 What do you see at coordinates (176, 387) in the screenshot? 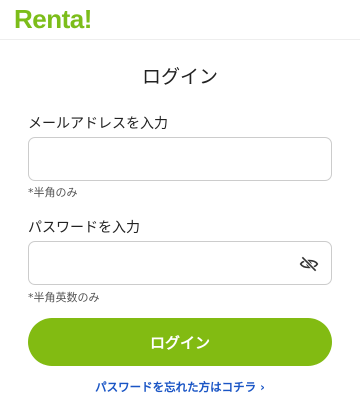
I see `forgot-password-label: パスワードを忘れた方はコチラ` at bounding box center [176, 387].